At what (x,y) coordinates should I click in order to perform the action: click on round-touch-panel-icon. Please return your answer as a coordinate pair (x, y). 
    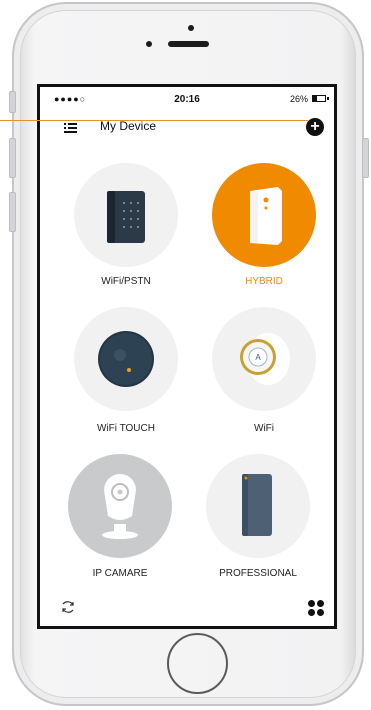
    Looking at the image, I should click on (126, 359).